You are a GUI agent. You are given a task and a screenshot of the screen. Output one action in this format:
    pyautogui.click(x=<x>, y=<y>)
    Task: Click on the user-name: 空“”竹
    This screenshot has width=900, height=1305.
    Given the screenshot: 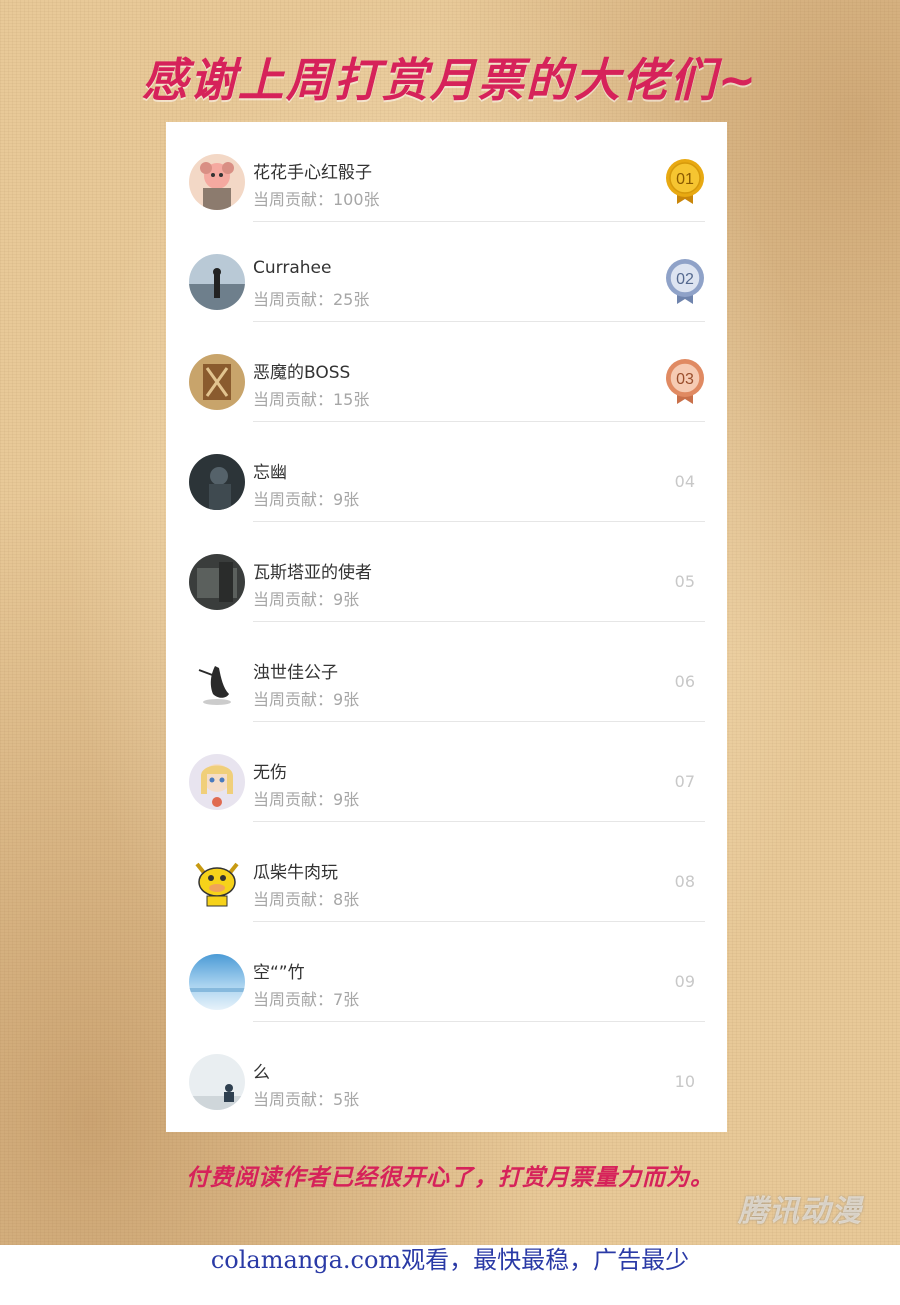 What is the action you would take?
    pyautogui.click(x=279, y=973)
    